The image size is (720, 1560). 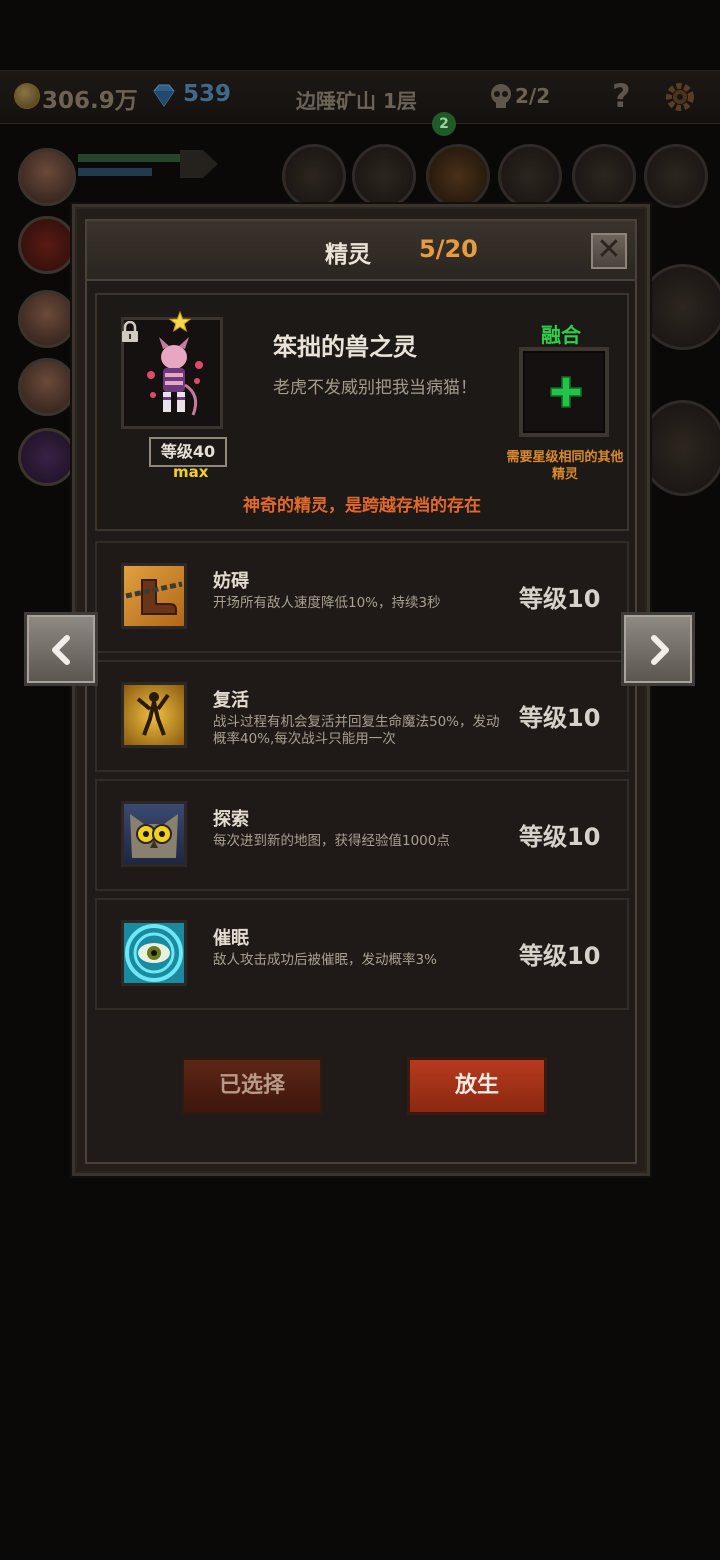 I want to click on gear-icon, so click(x=680, y=97).